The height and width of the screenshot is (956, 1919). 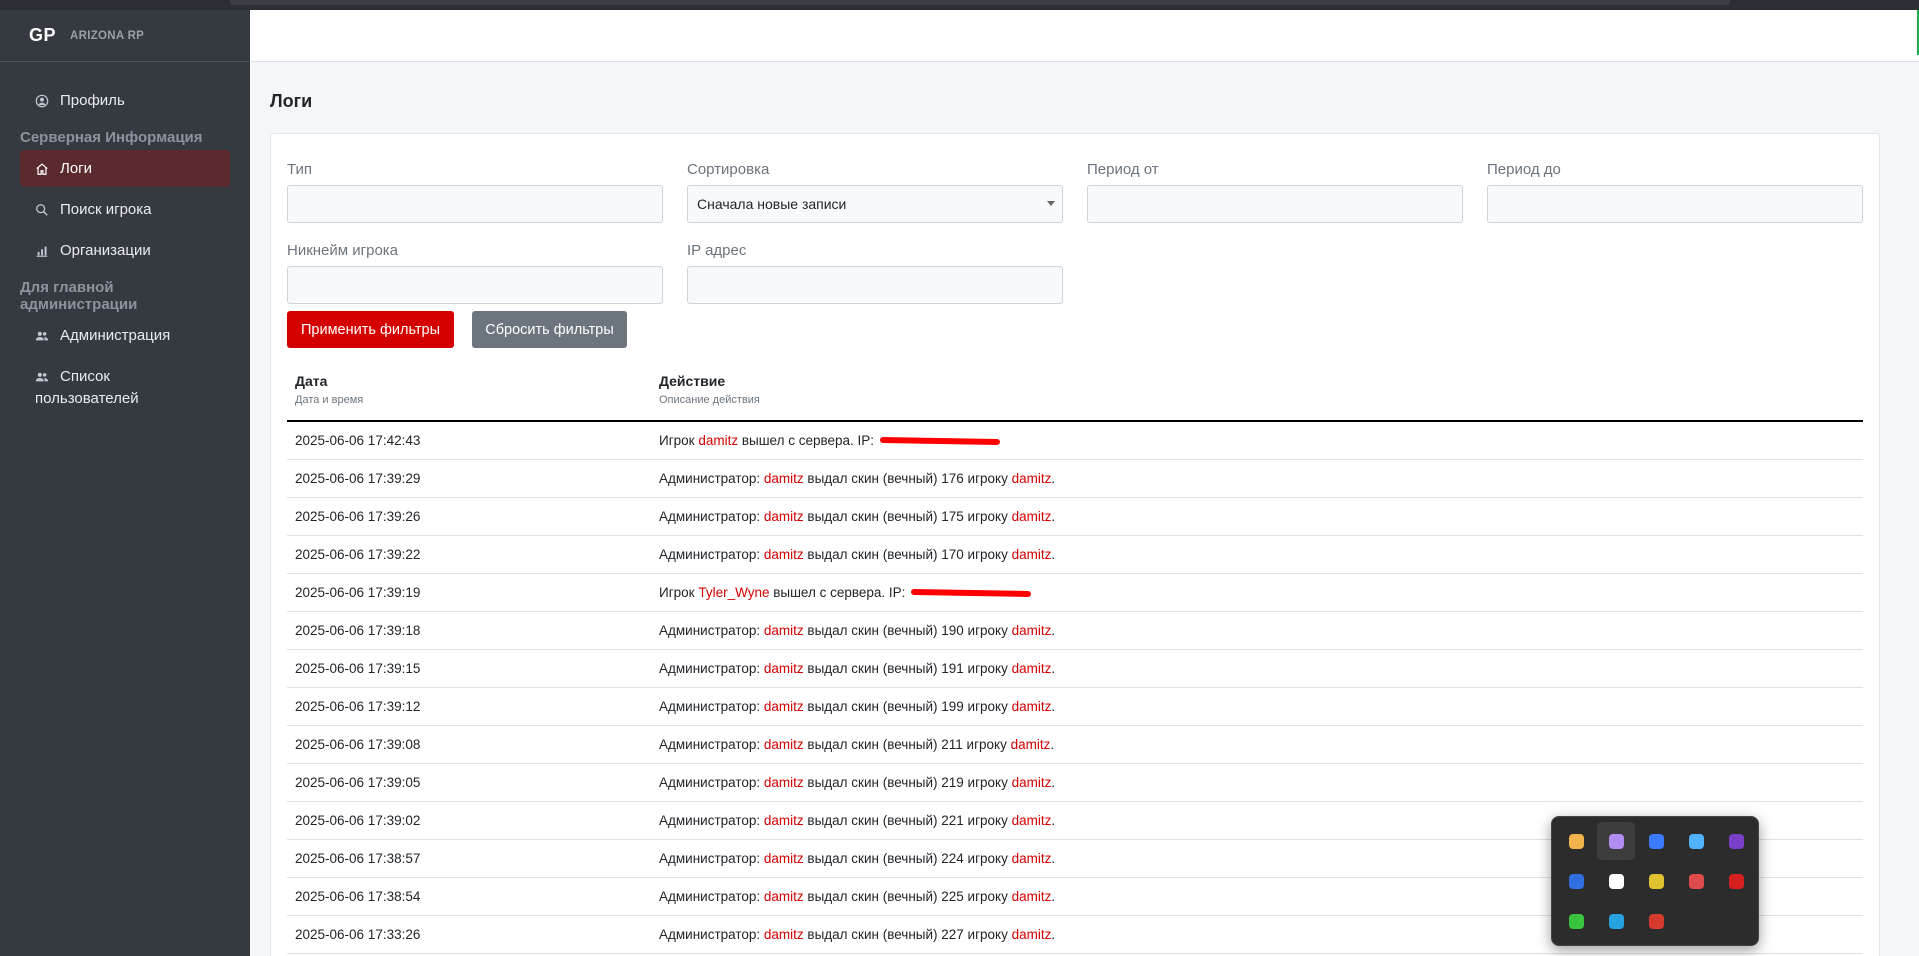 What do you see at coordinates (907, 516) in the screenshot?
I see `action-text: выдал скин (вечный) 175 игроку` at bounding box center [907, 516].